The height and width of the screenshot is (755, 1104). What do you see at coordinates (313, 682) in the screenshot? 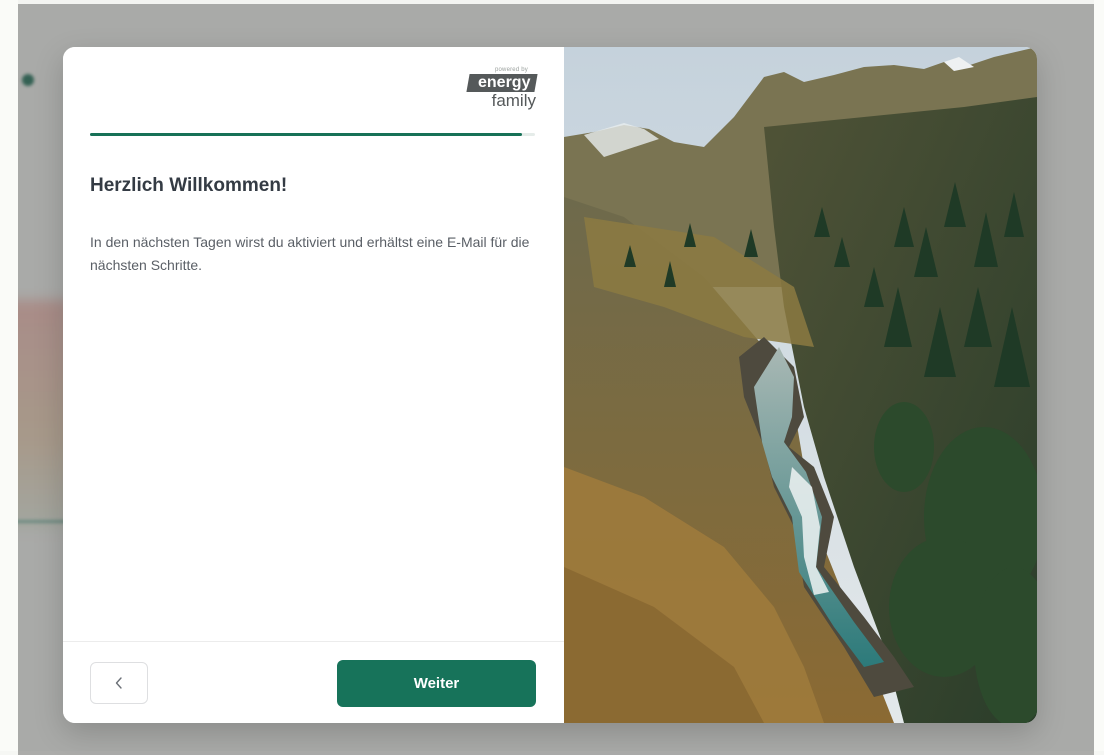
I see `modal-footer: Weiter` at bounding box center [313, 682].